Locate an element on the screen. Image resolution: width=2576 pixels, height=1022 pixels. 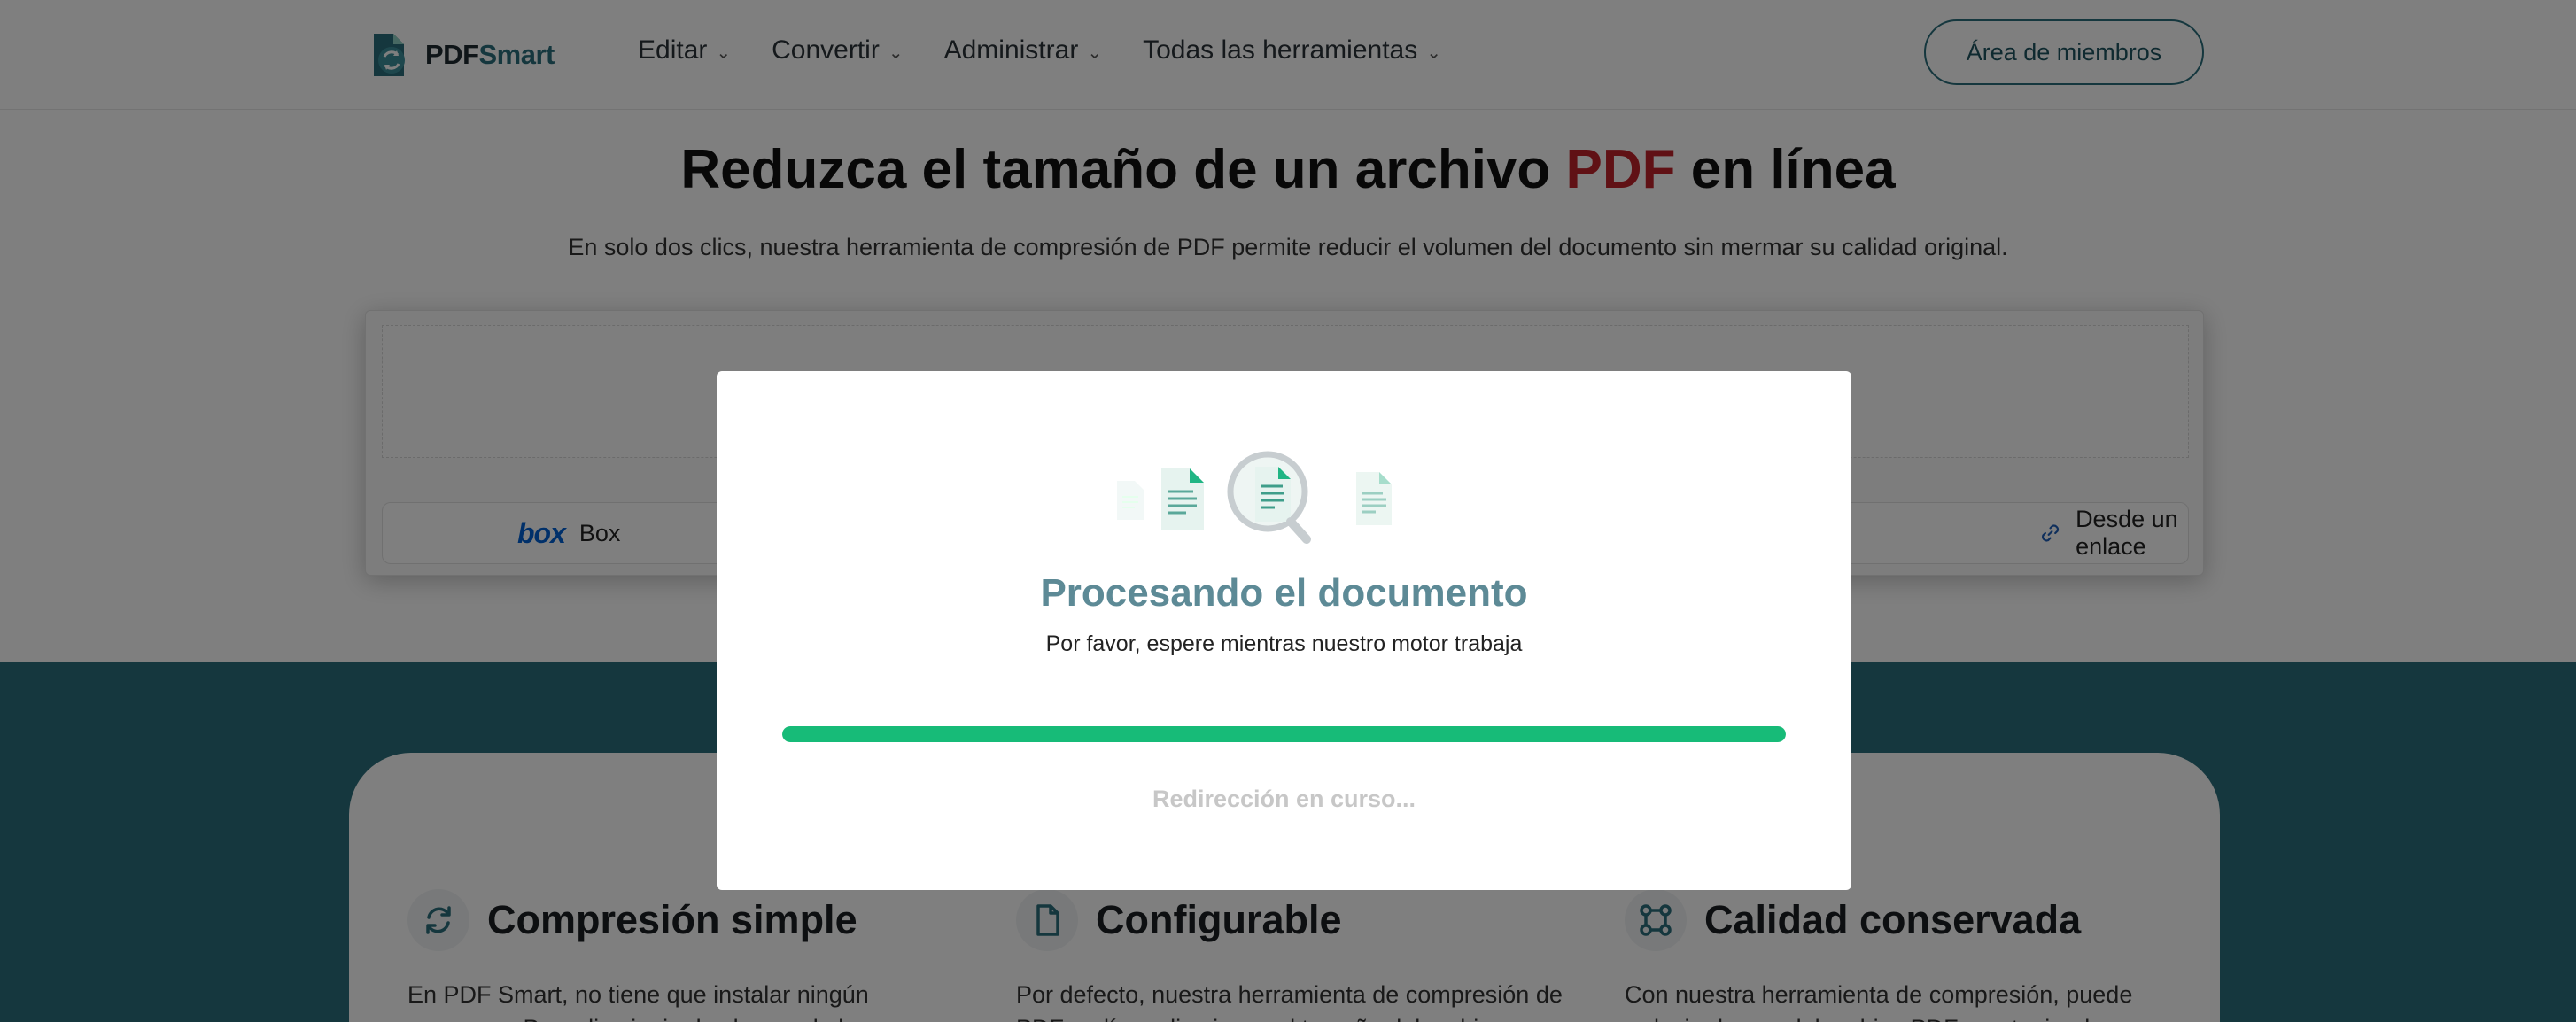
document-search-icon is located at coordinates (1254, 497).